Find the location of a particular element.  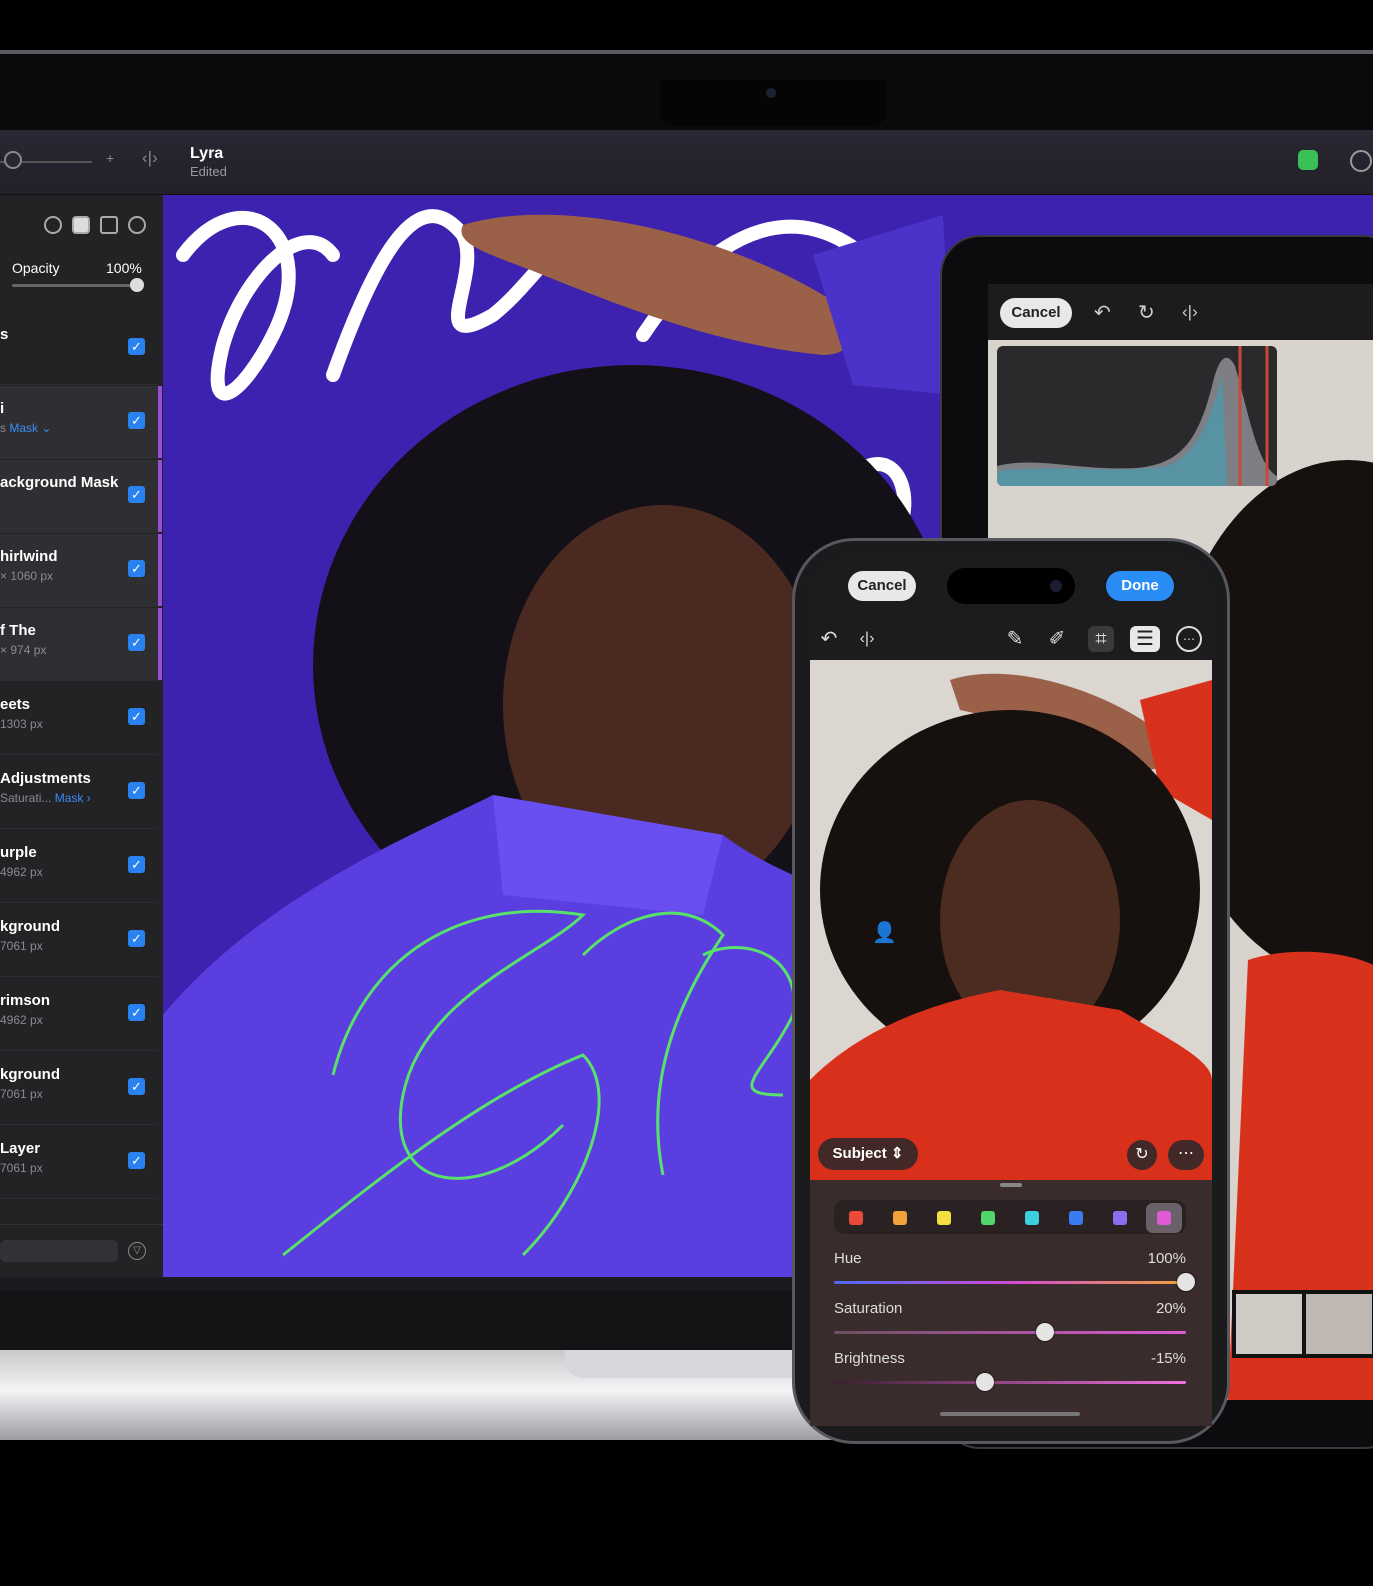

layer-name: f The is located at coordinates (18, 630).